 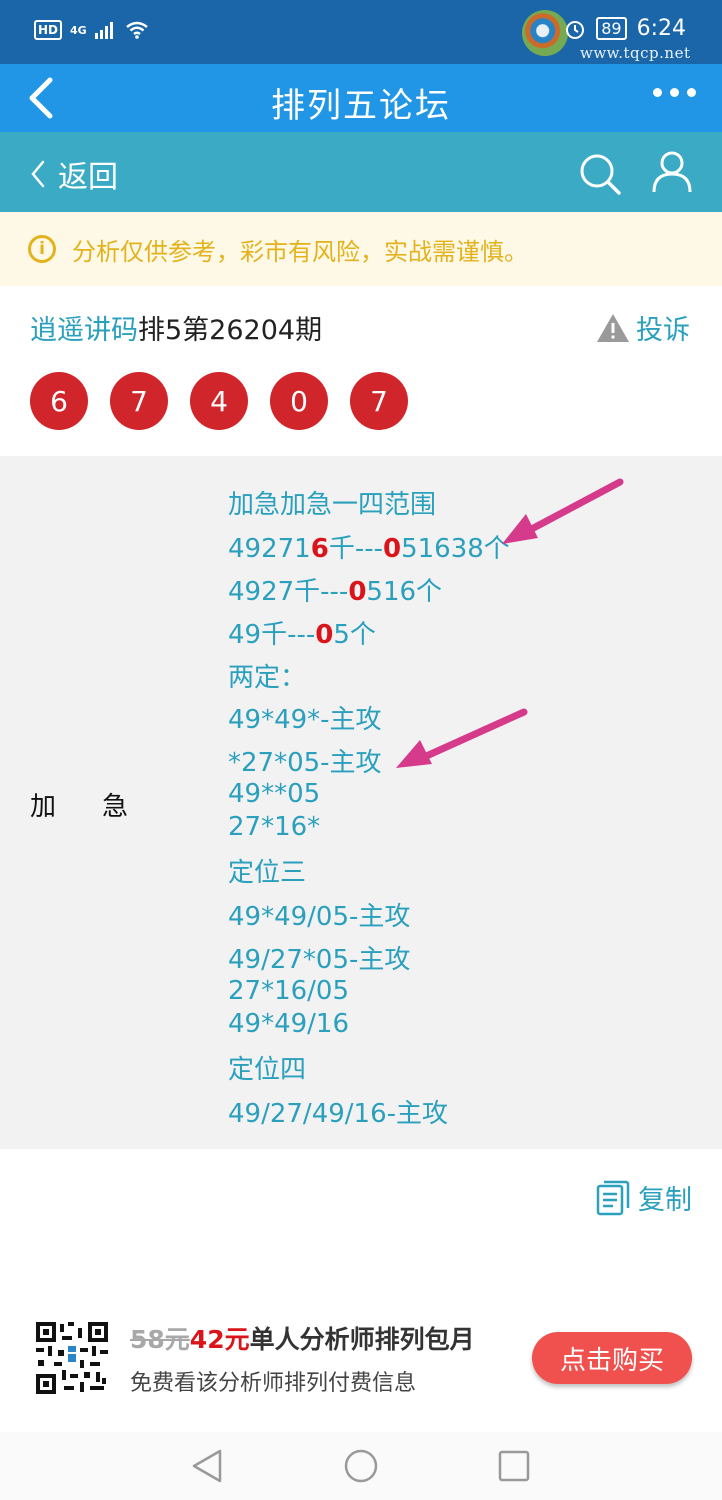 I want to click on content-line: 49*49/05-主攻, so click(x=319, y=917).